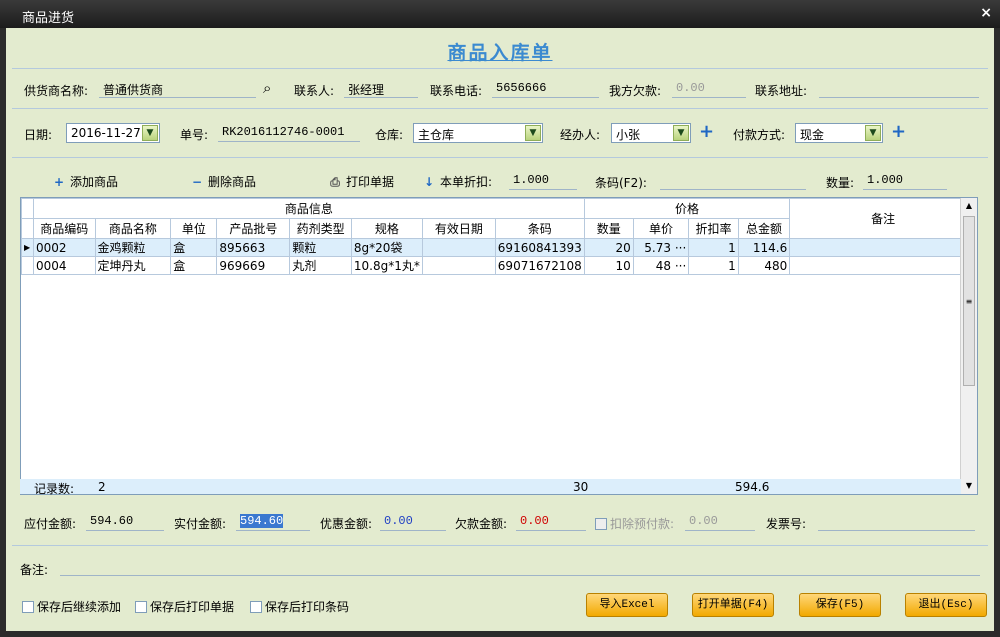 The image size is (1000, 637). What do you see at coordinates (883, 218) in the screenshot?
I see `group-note: 备注` at bounding box center [883, 218].